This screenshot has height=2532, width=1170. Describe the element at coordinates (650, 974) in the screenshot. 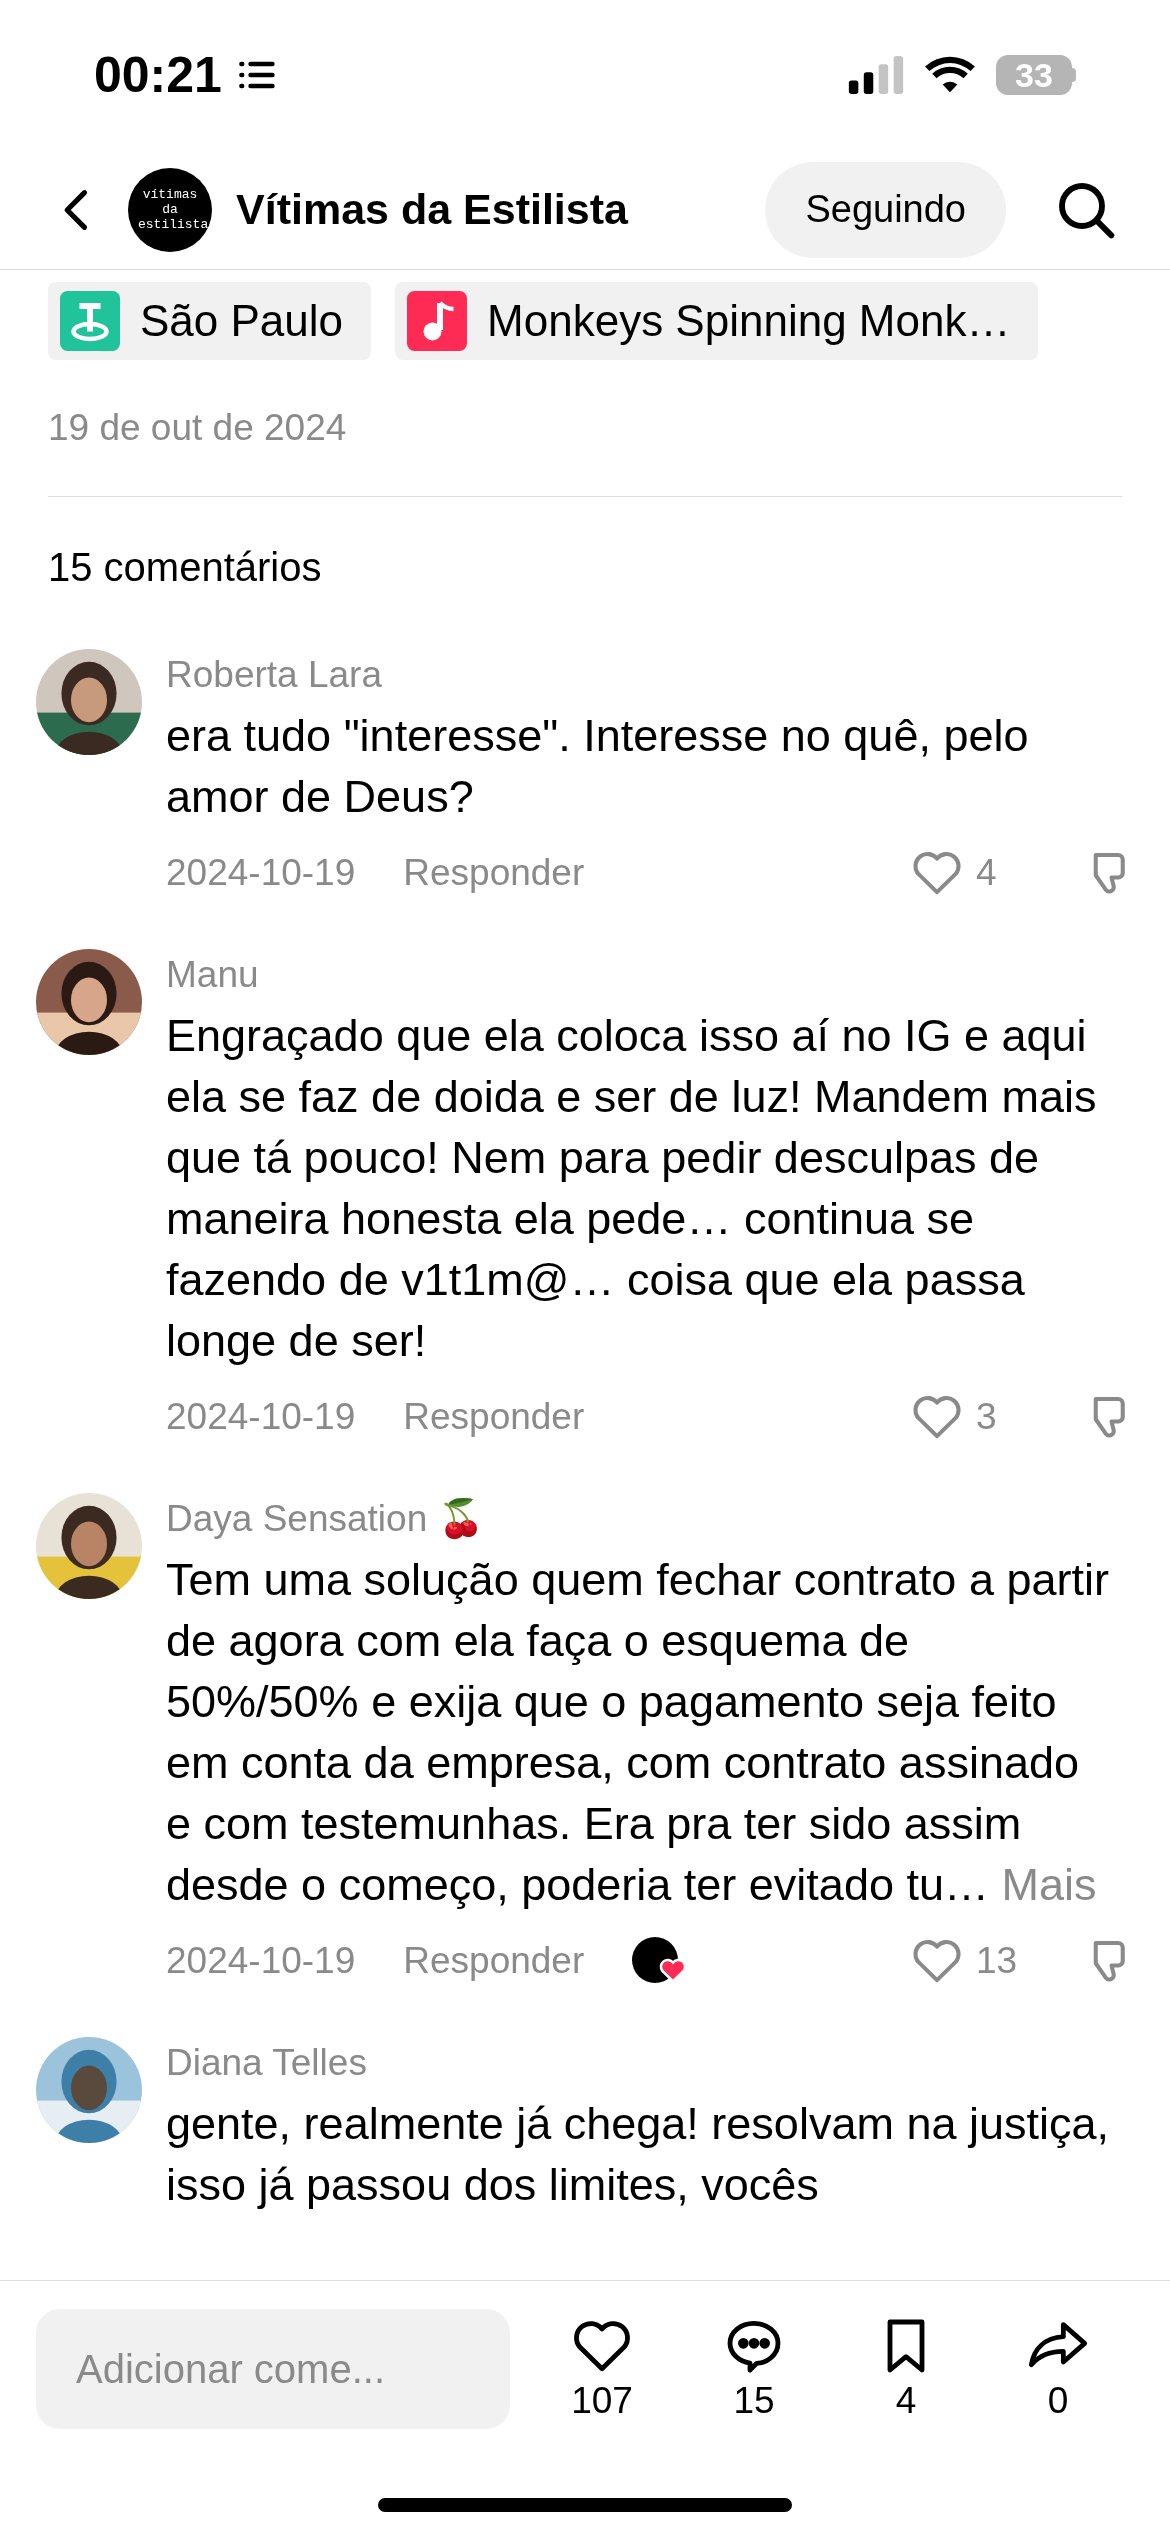

I see `comment-author: Manu` at that location.